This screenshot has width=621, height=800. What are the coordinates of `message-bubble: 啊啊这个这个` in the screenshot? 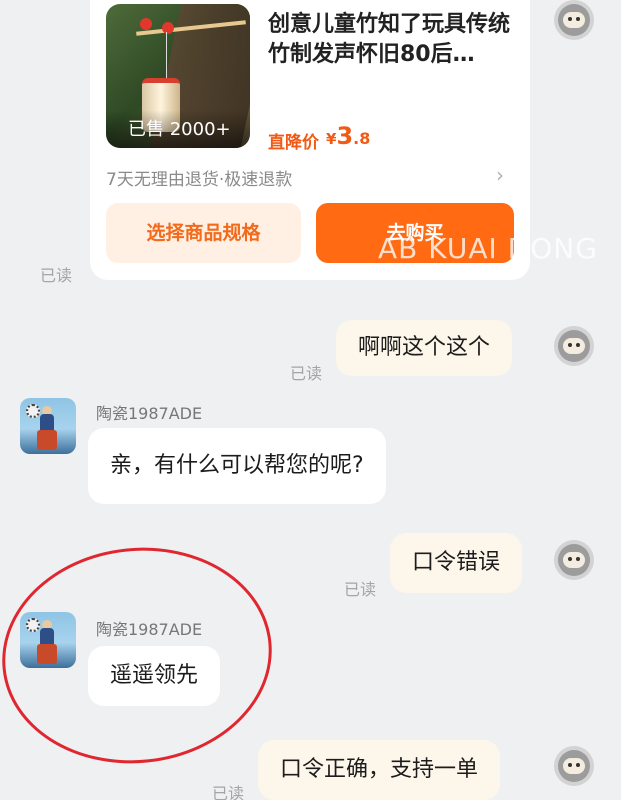 It's located at (424, 348).